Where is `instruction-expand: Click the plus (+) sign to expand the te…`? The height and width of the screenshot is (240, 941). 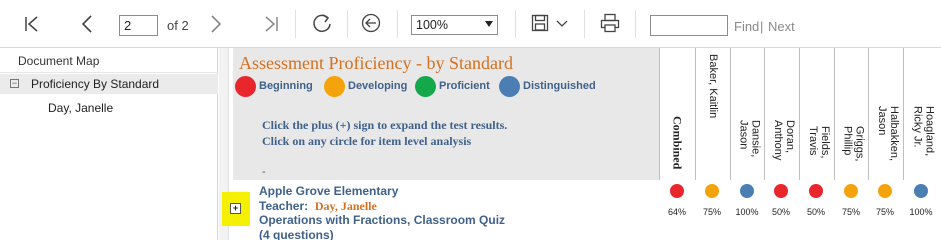
instruction-expand: Click the plus (+) sign to expand the te… is located at coordinates (385, 125).